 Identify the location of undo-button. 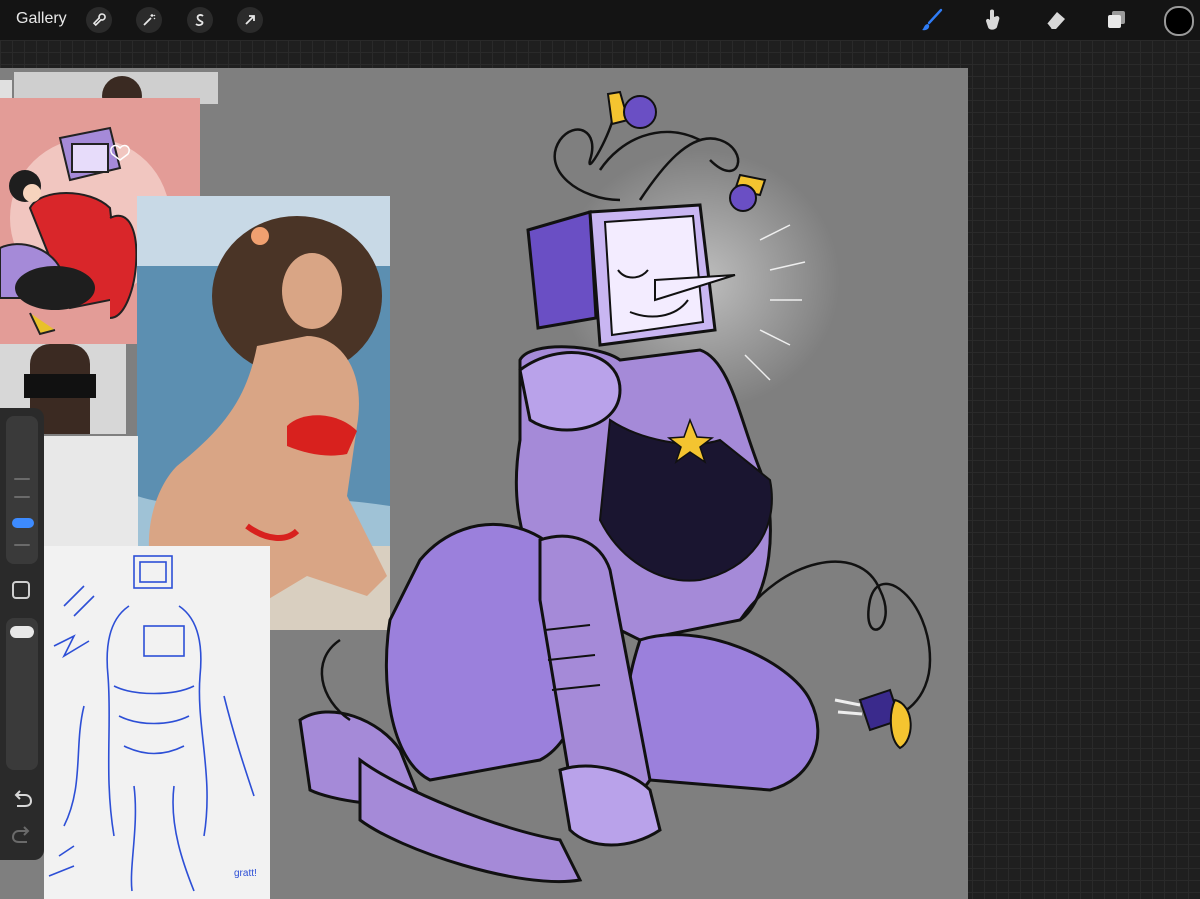
(22, 802).